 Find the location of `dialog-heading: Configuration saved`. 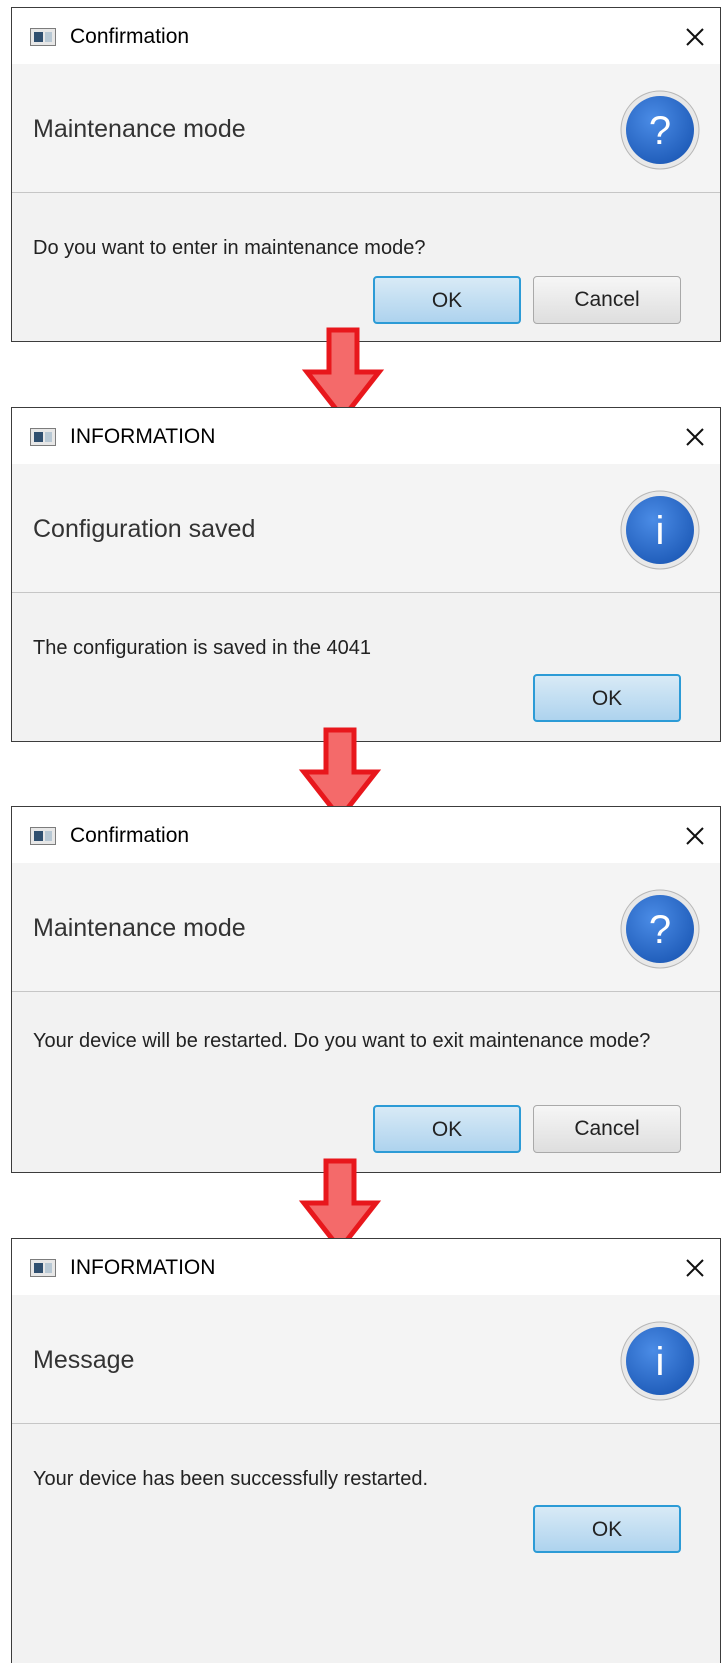

dialog-heading: Configuration saved is located at coordinates (144, 529).